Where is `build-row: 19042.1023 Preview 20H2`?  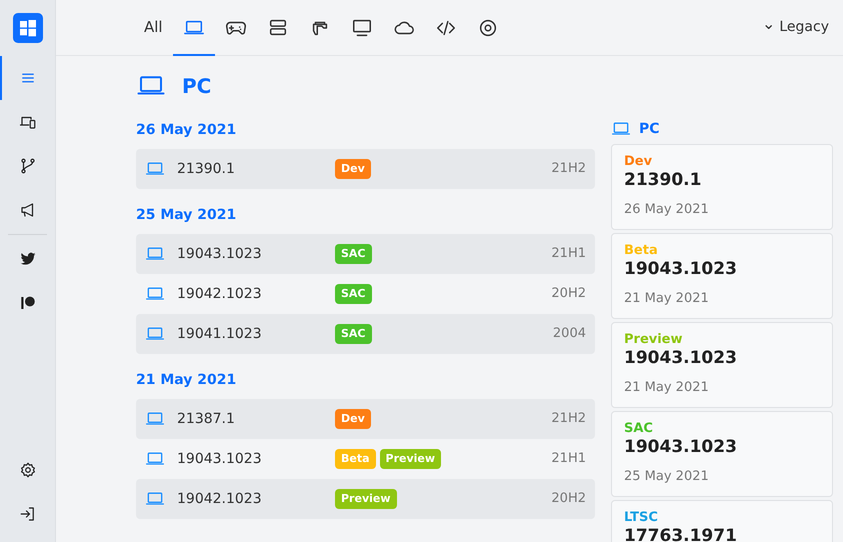
build-row: 19042.1023 Preview 20H2 is located at coordinates (365, 499).